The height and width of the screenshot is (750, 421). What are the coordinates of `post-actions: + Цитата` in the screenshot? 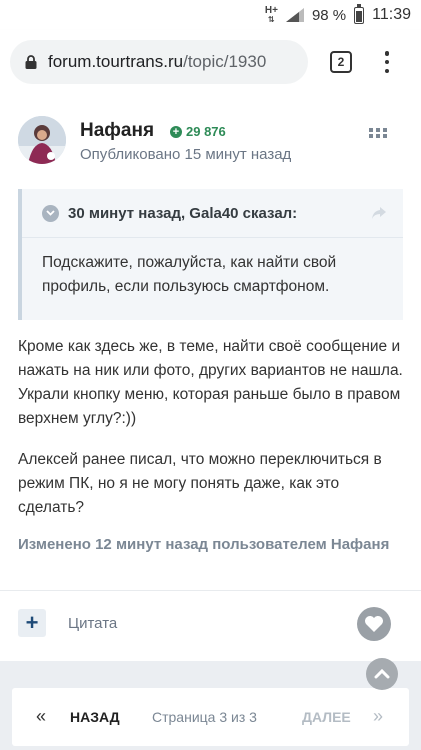 It's located at (210, 626).